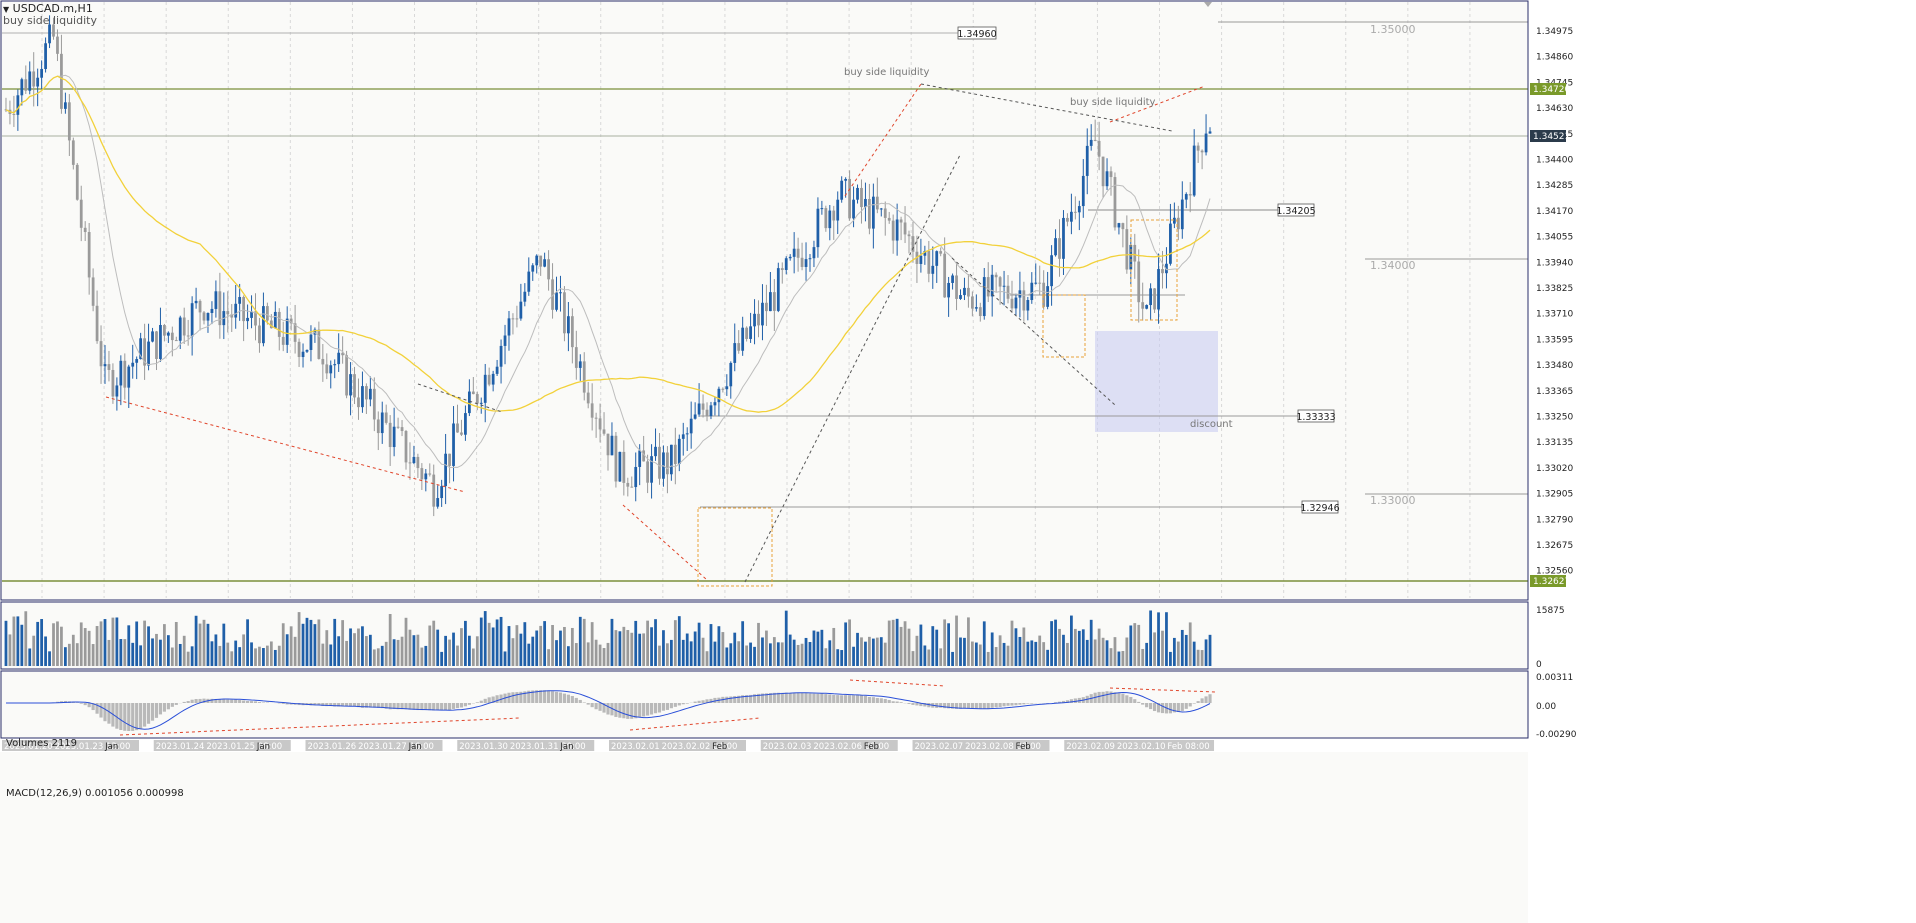 Image resolution: width=1916 pixels, height=923 pixels. Describe the element at coordinates (1539, 665) in the screenshot. I see `panel-tick: 0` at that location.